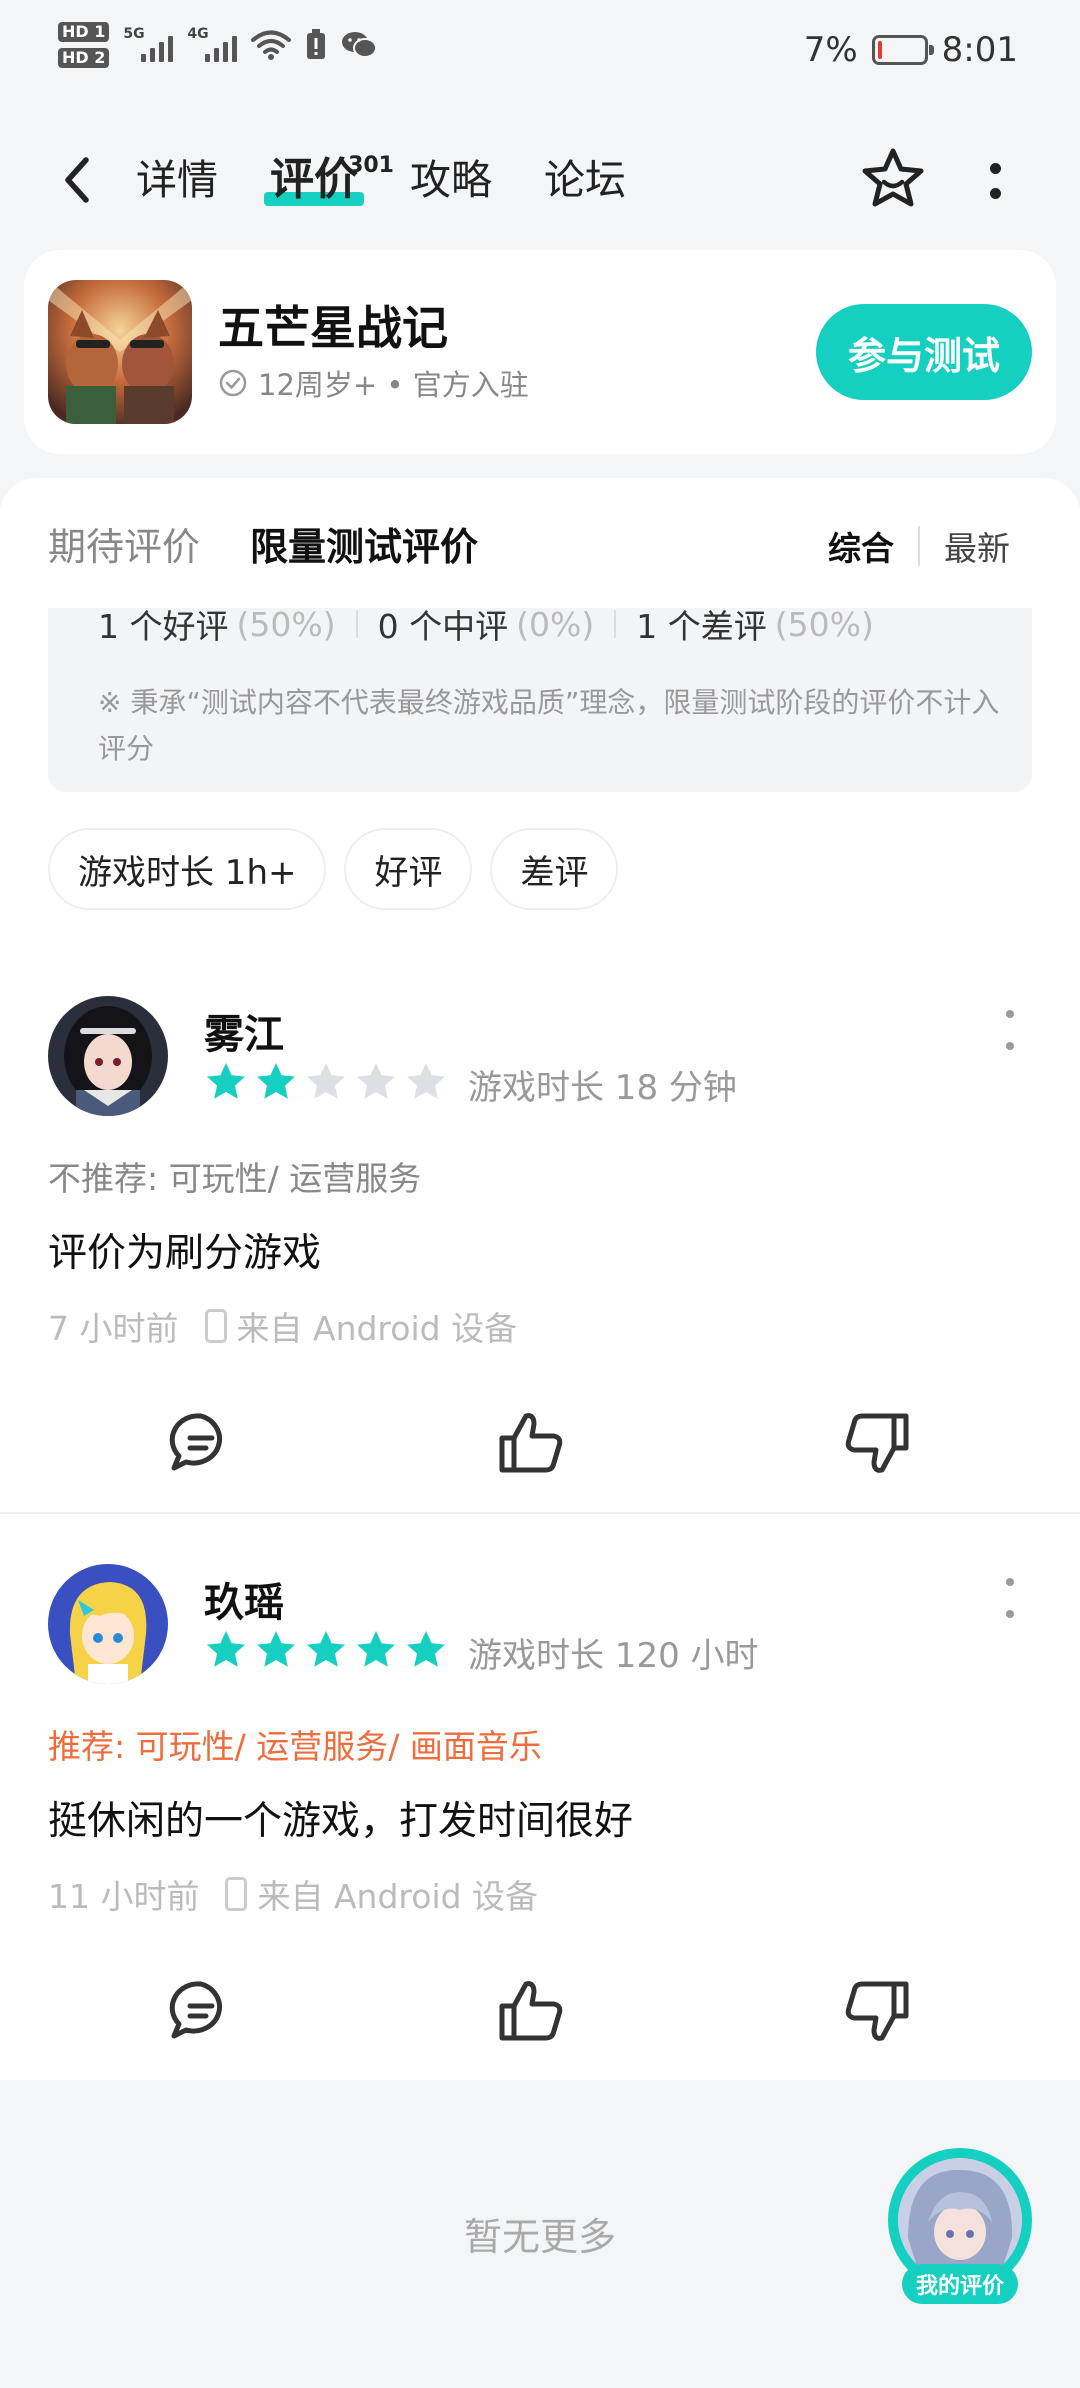 The image size is (1080, 2388). Describe the element at coordinates (408, 869) in the screenshot. I see `filter-positive-chip: 好评` at that location.